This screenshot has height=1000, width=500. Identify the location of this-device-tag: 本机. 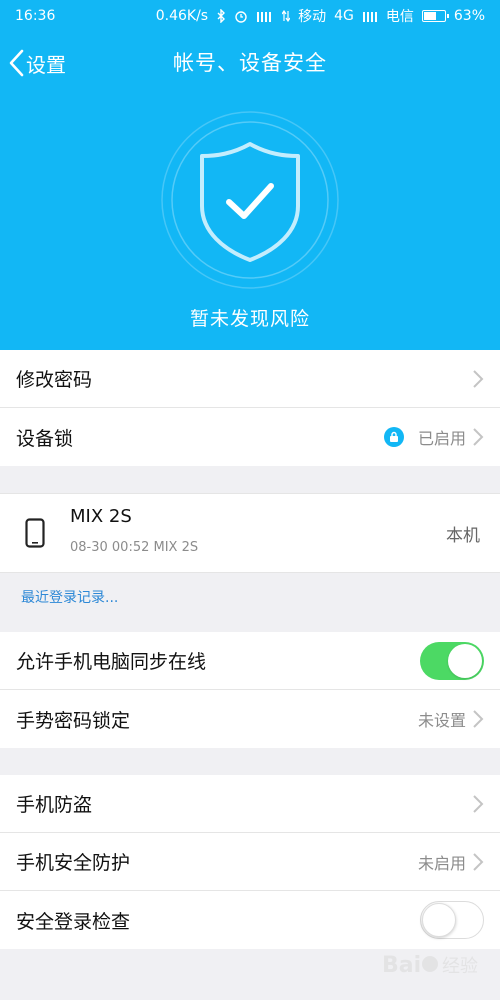
(463, 536).